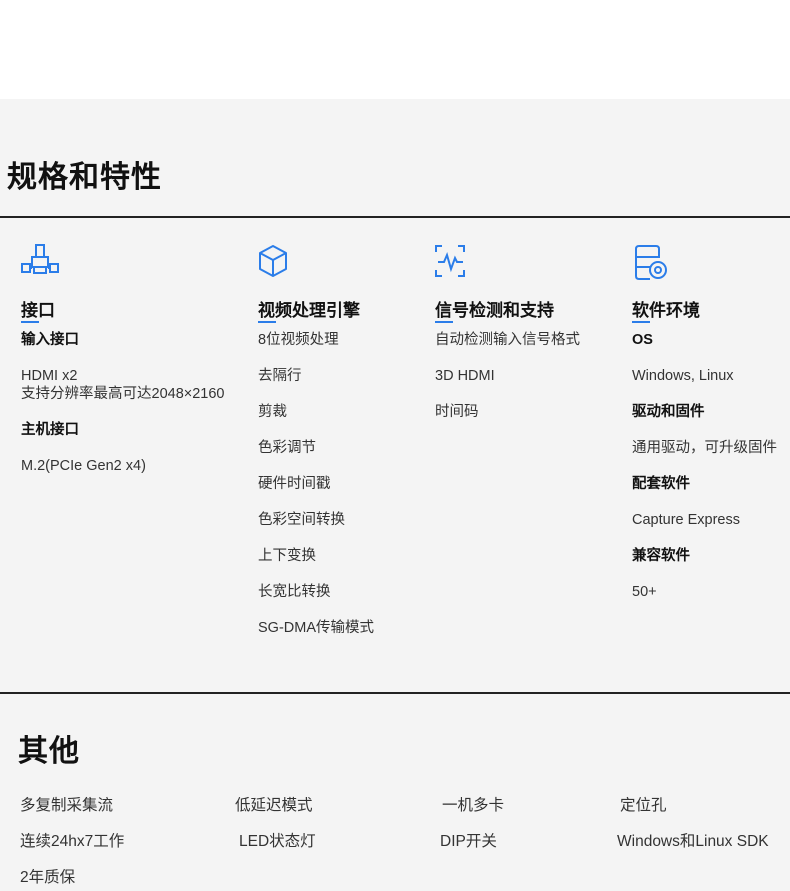 The width and height of the screenshot is (790, 891). What do you see at coordinates (494, 310) in the screenshot?
I see `column-title: 信号检测和支持` at bounding box center [494, 310].